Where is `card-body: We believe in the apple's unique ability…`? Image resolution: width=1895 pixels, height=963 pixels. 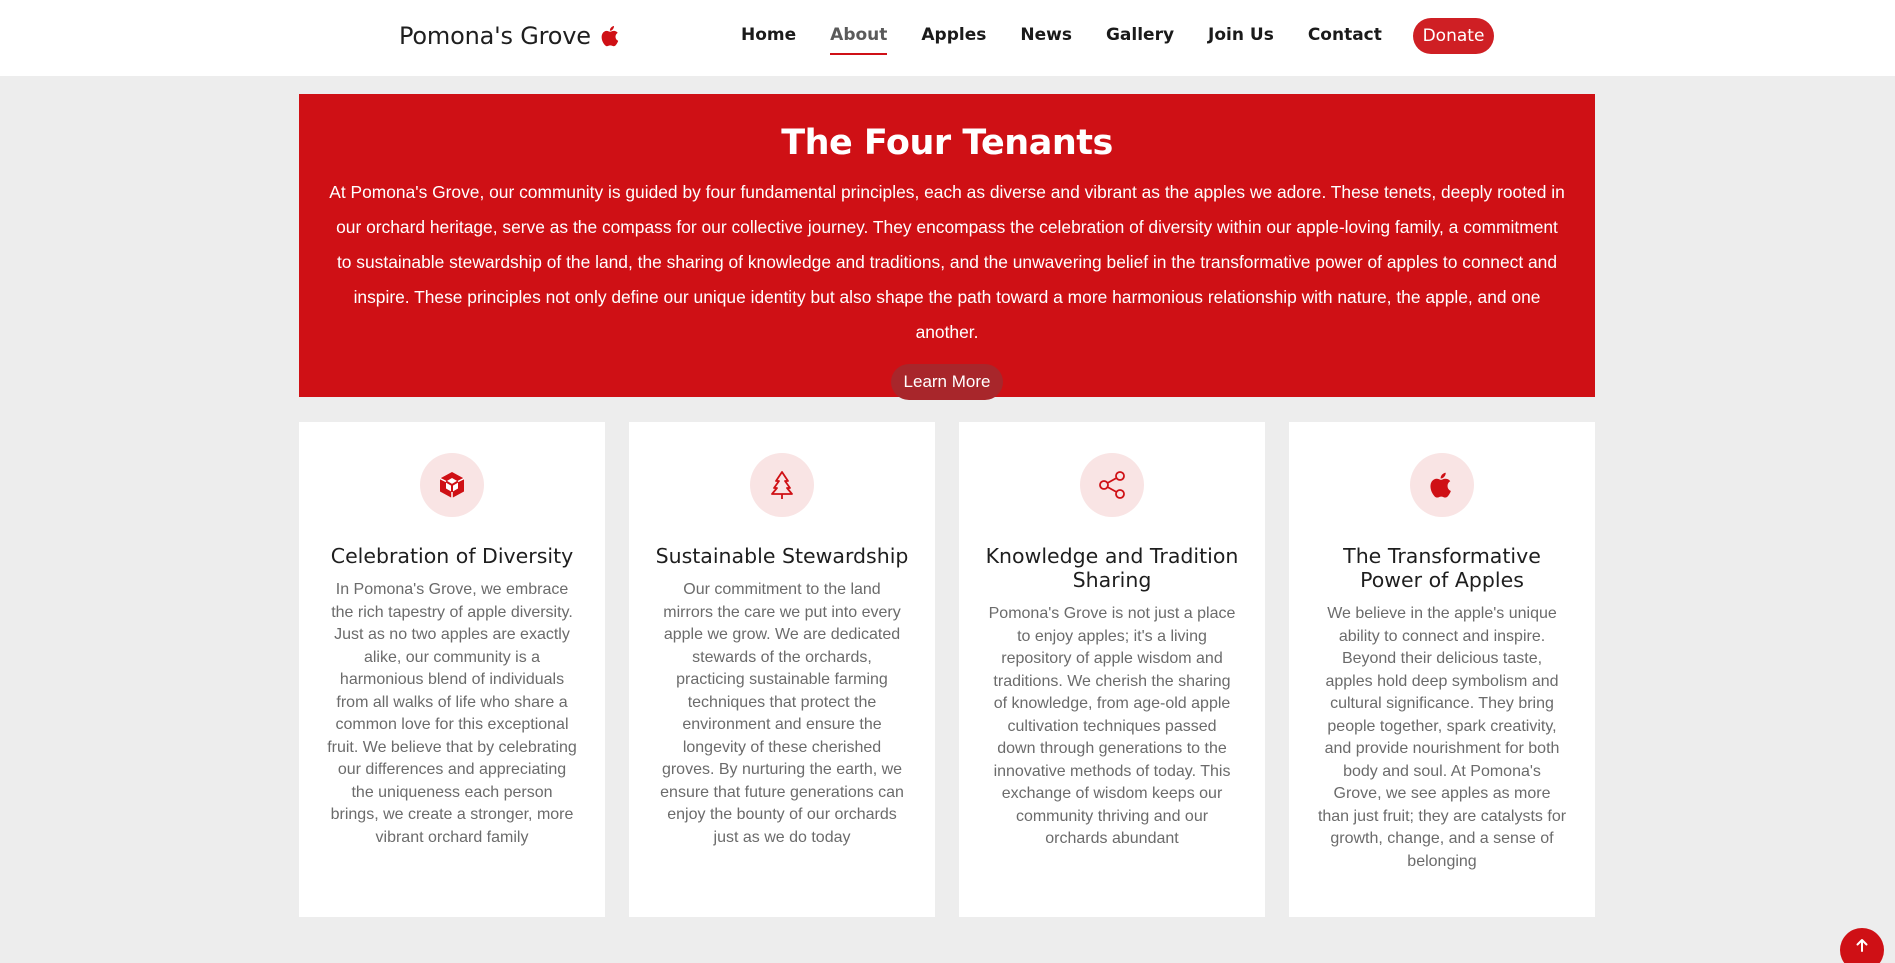 card-body: We believe in the apple's unique ability… is located at coordinates (1442, 737).